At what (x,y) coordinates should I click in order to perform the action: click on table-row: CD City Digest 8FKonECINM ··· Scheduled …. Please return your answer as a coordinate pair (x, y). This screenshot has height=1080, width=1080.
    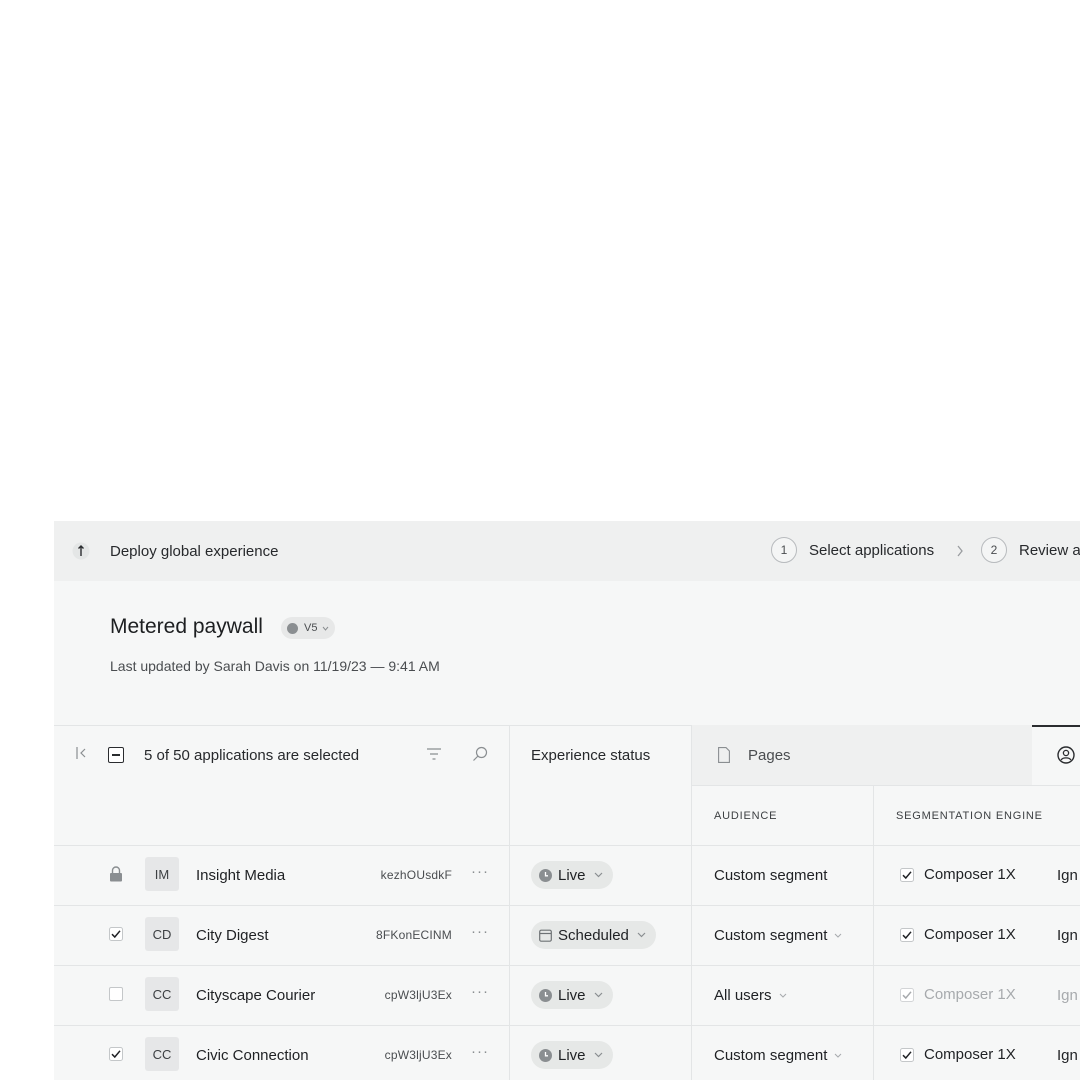
    Looking at the image, I should click on (567, 935).